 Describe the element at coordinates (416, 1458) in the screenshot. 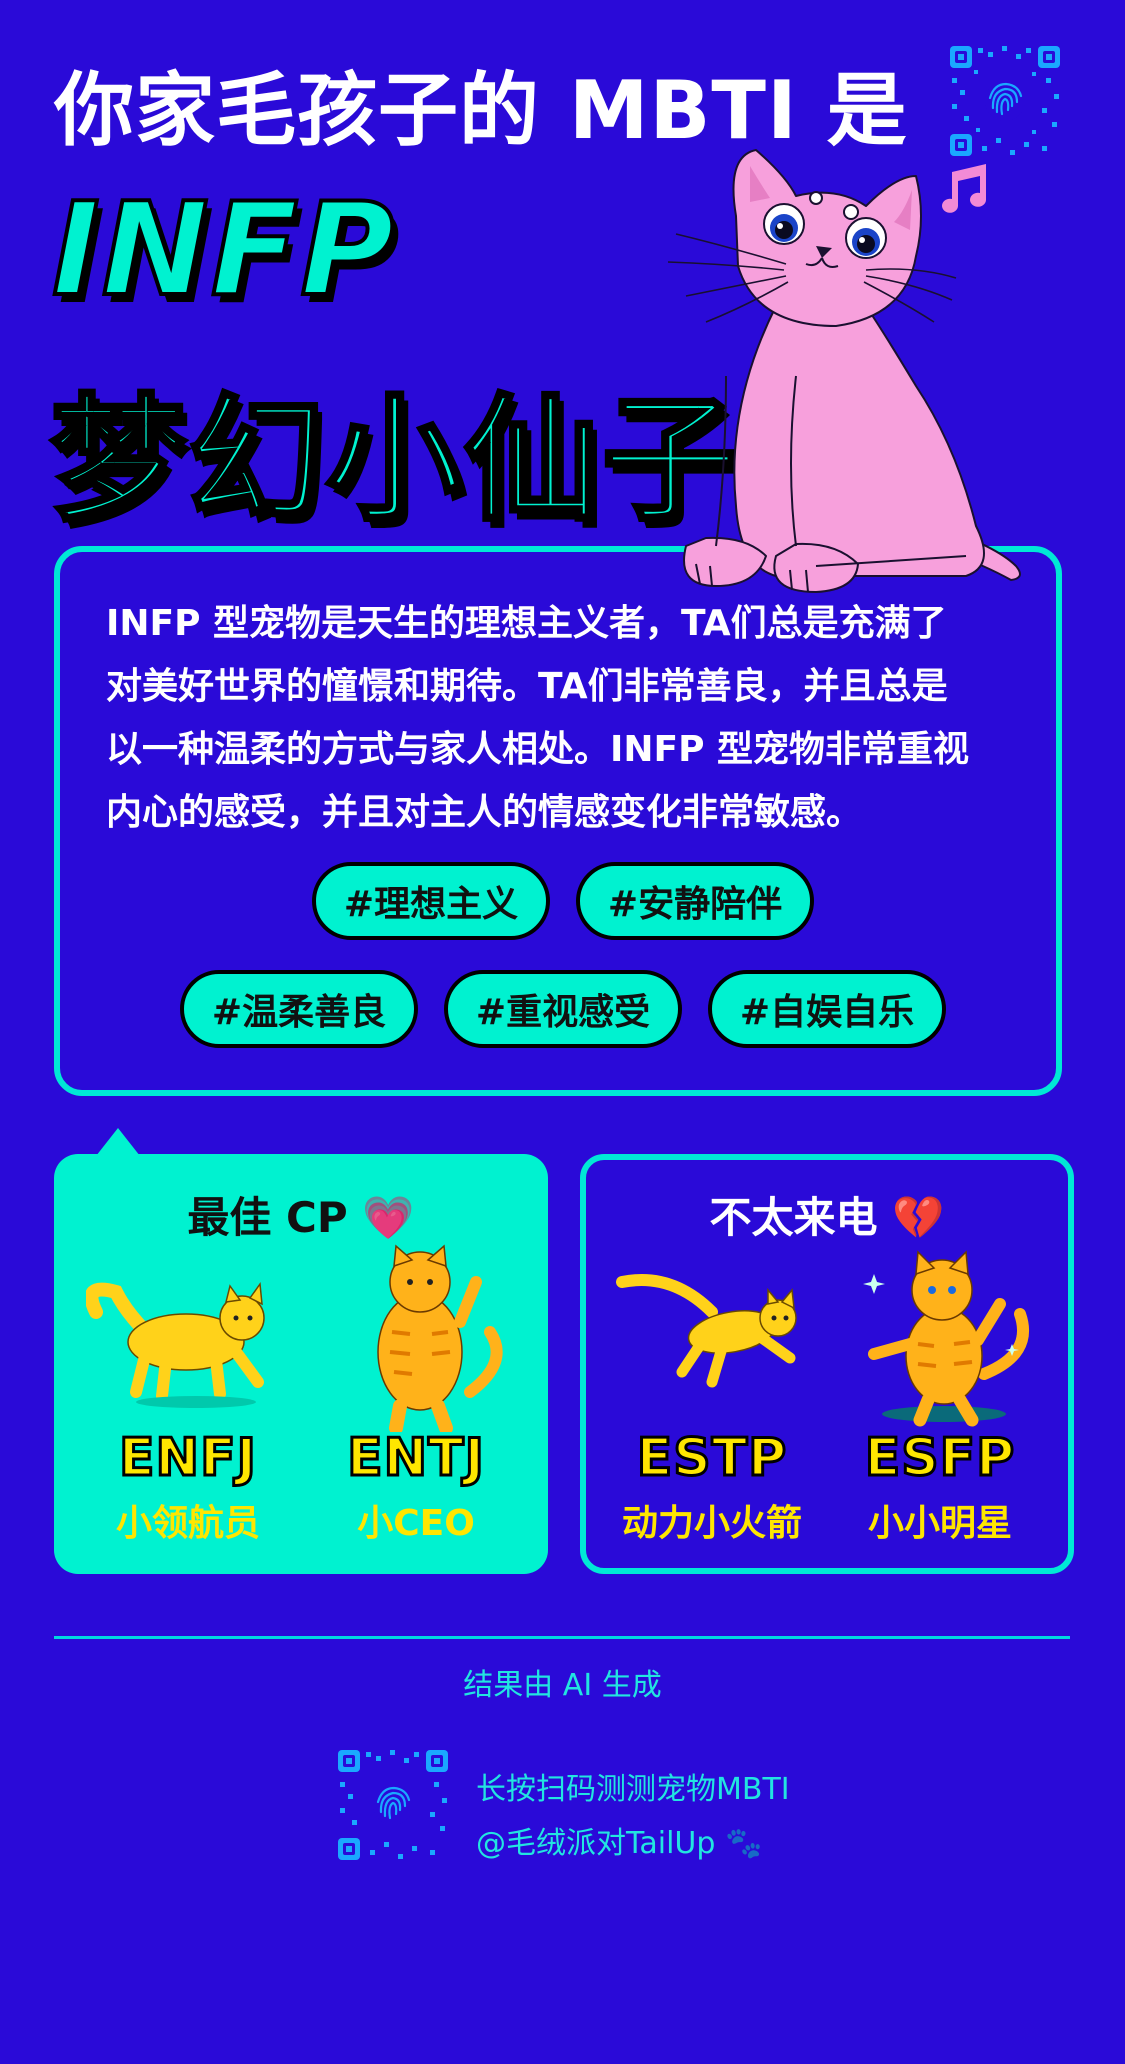

I see `best-match-code-2: ENTJ` at that location.